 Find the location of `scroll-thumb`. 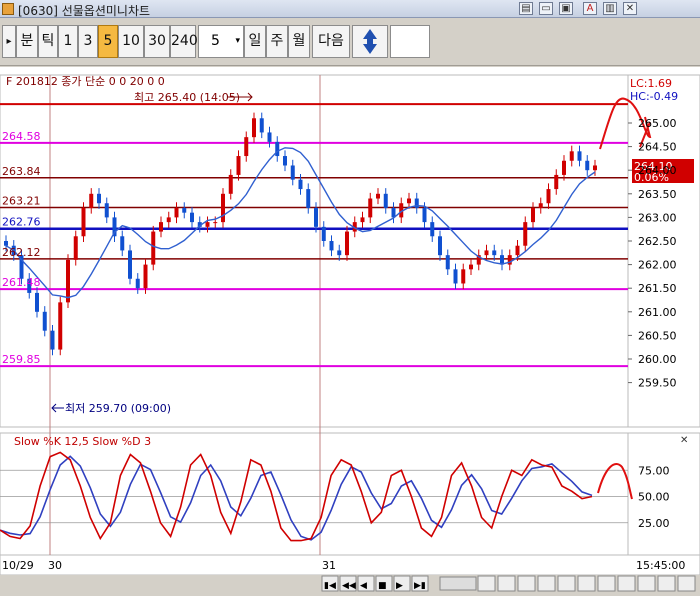

scroll-thumb is located at coordinates (458, 583).